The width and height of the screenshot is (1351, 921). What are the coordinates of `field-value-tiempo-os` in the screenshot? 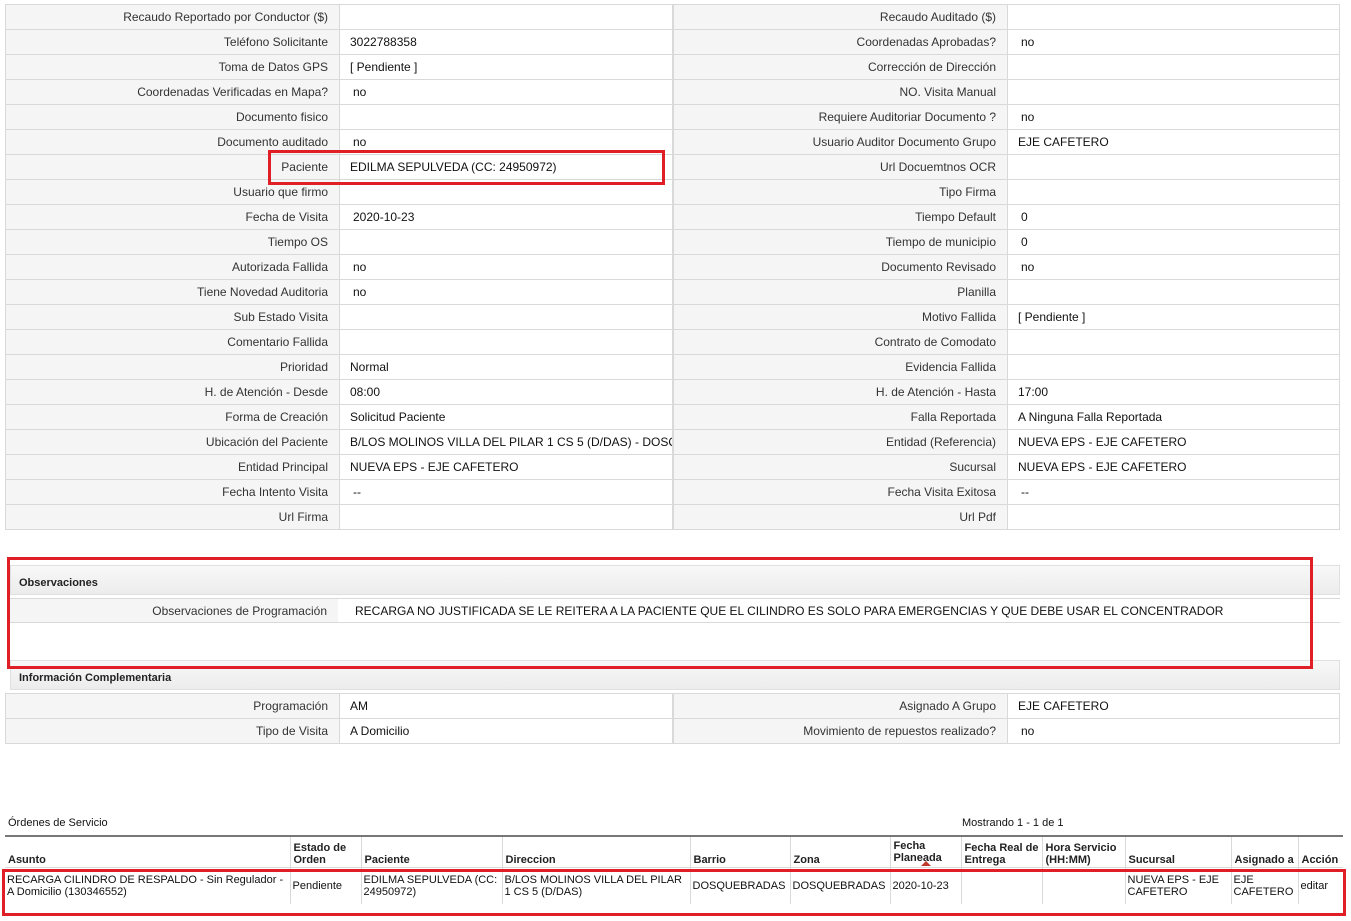 It's located at (506, 241).